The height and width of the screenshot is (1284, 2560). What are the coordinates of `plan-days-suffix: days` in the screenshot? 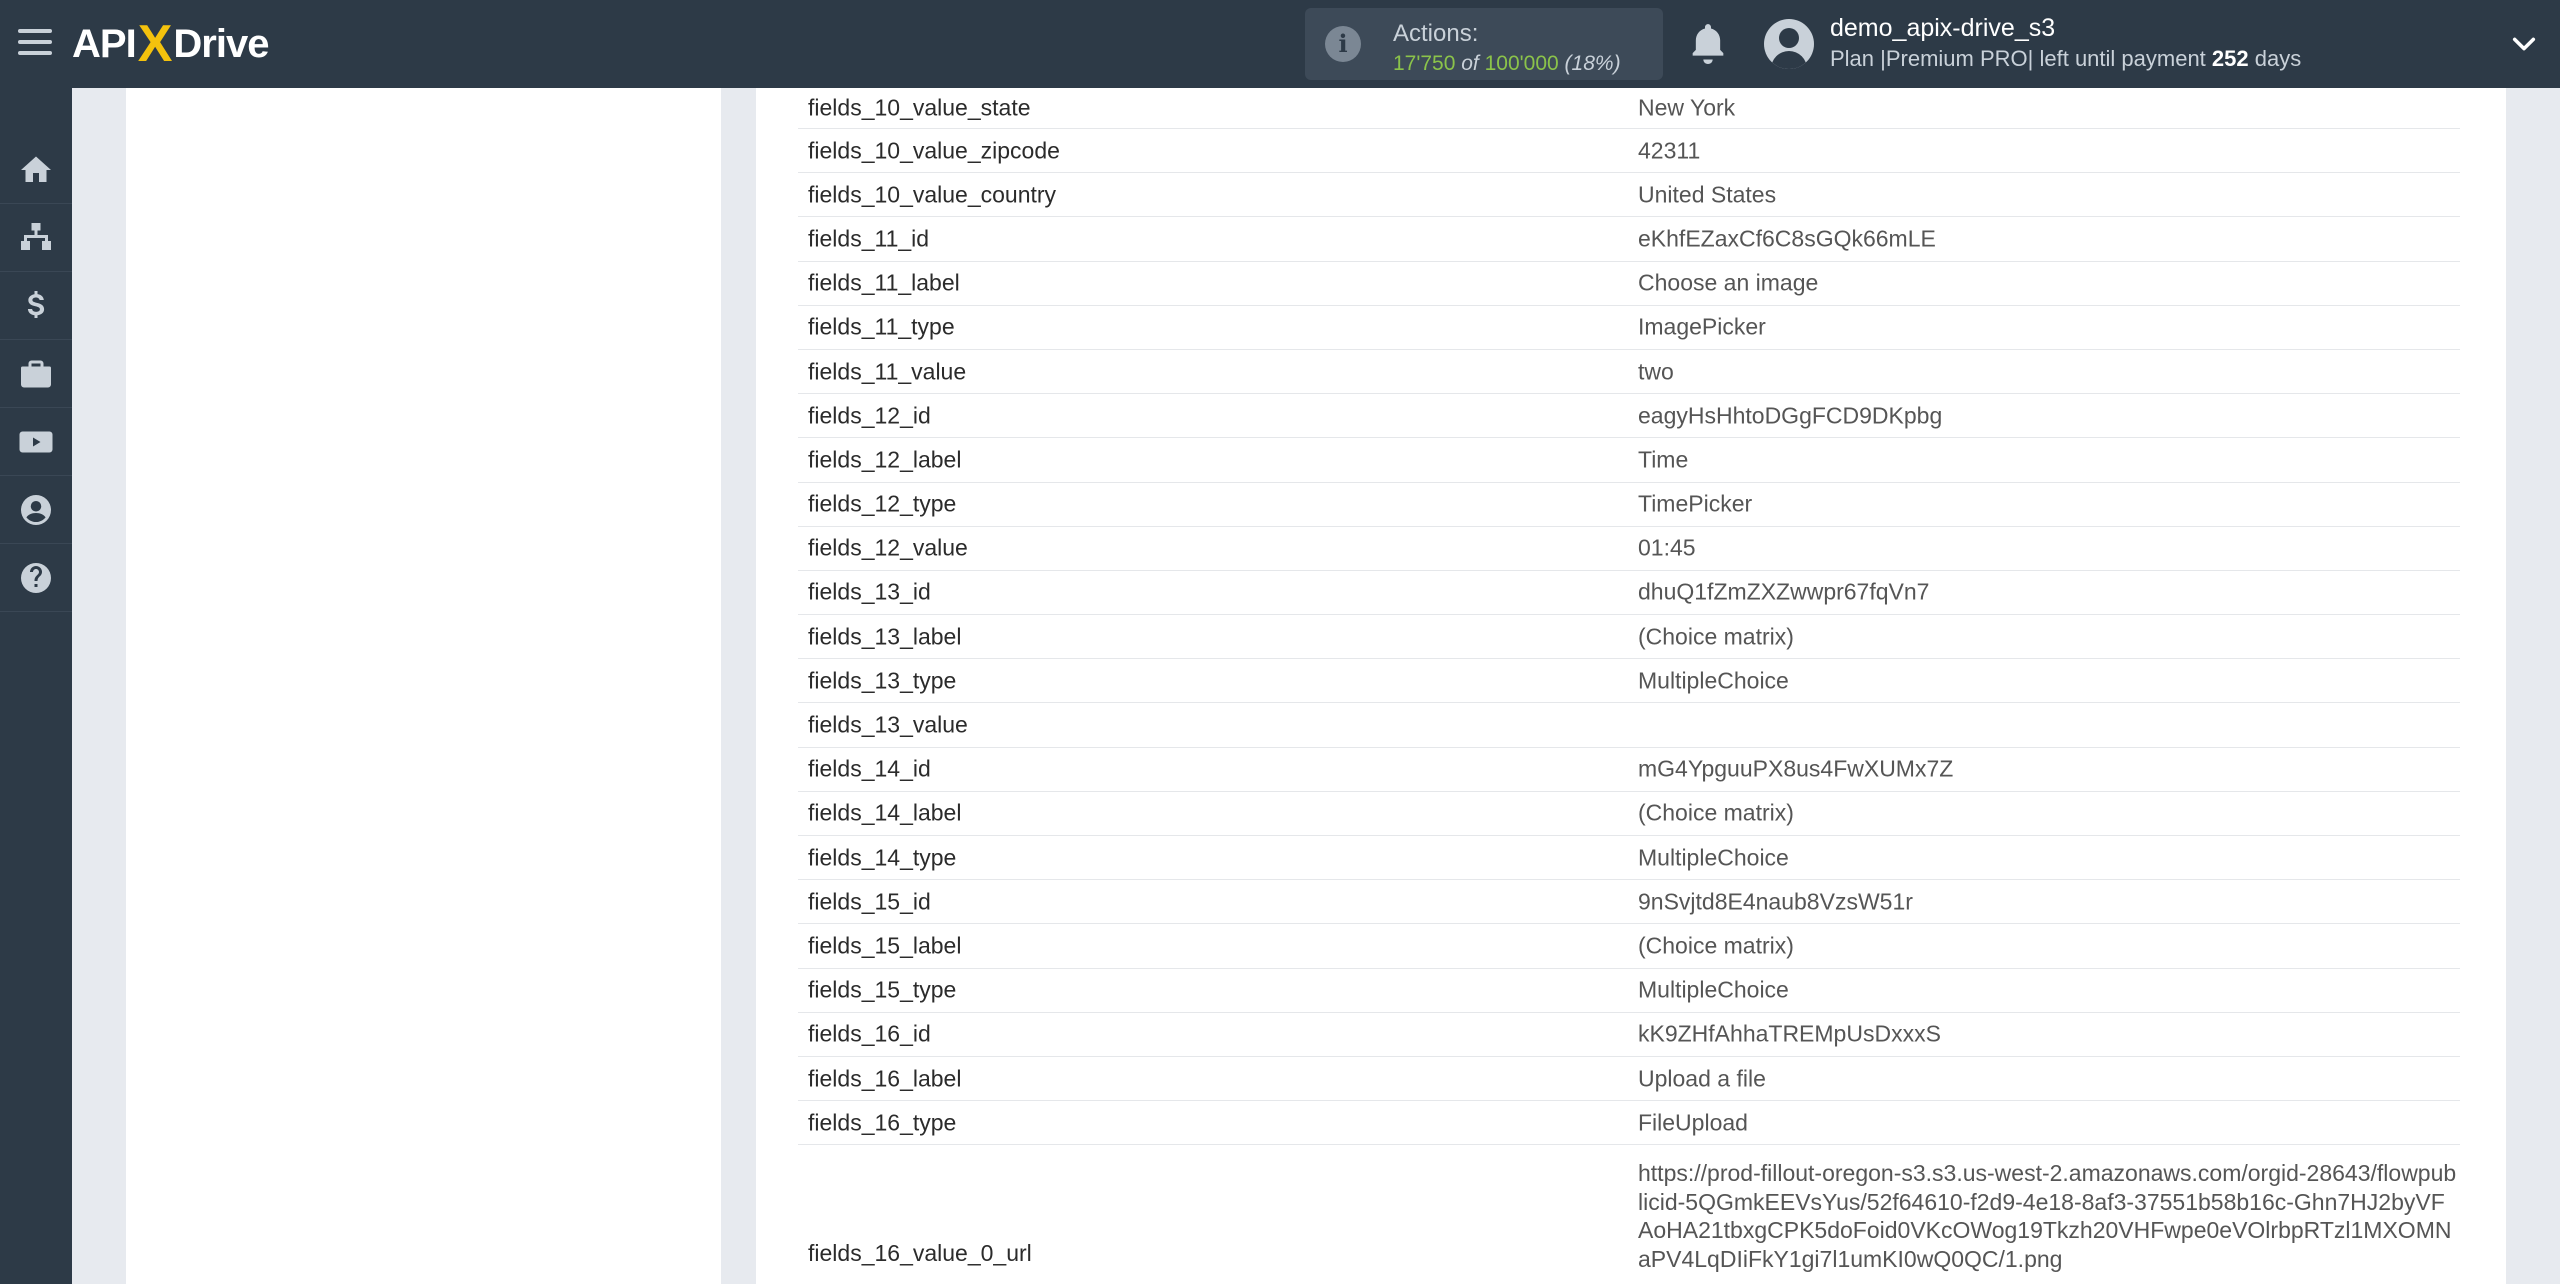 It's located at (2278, 58).